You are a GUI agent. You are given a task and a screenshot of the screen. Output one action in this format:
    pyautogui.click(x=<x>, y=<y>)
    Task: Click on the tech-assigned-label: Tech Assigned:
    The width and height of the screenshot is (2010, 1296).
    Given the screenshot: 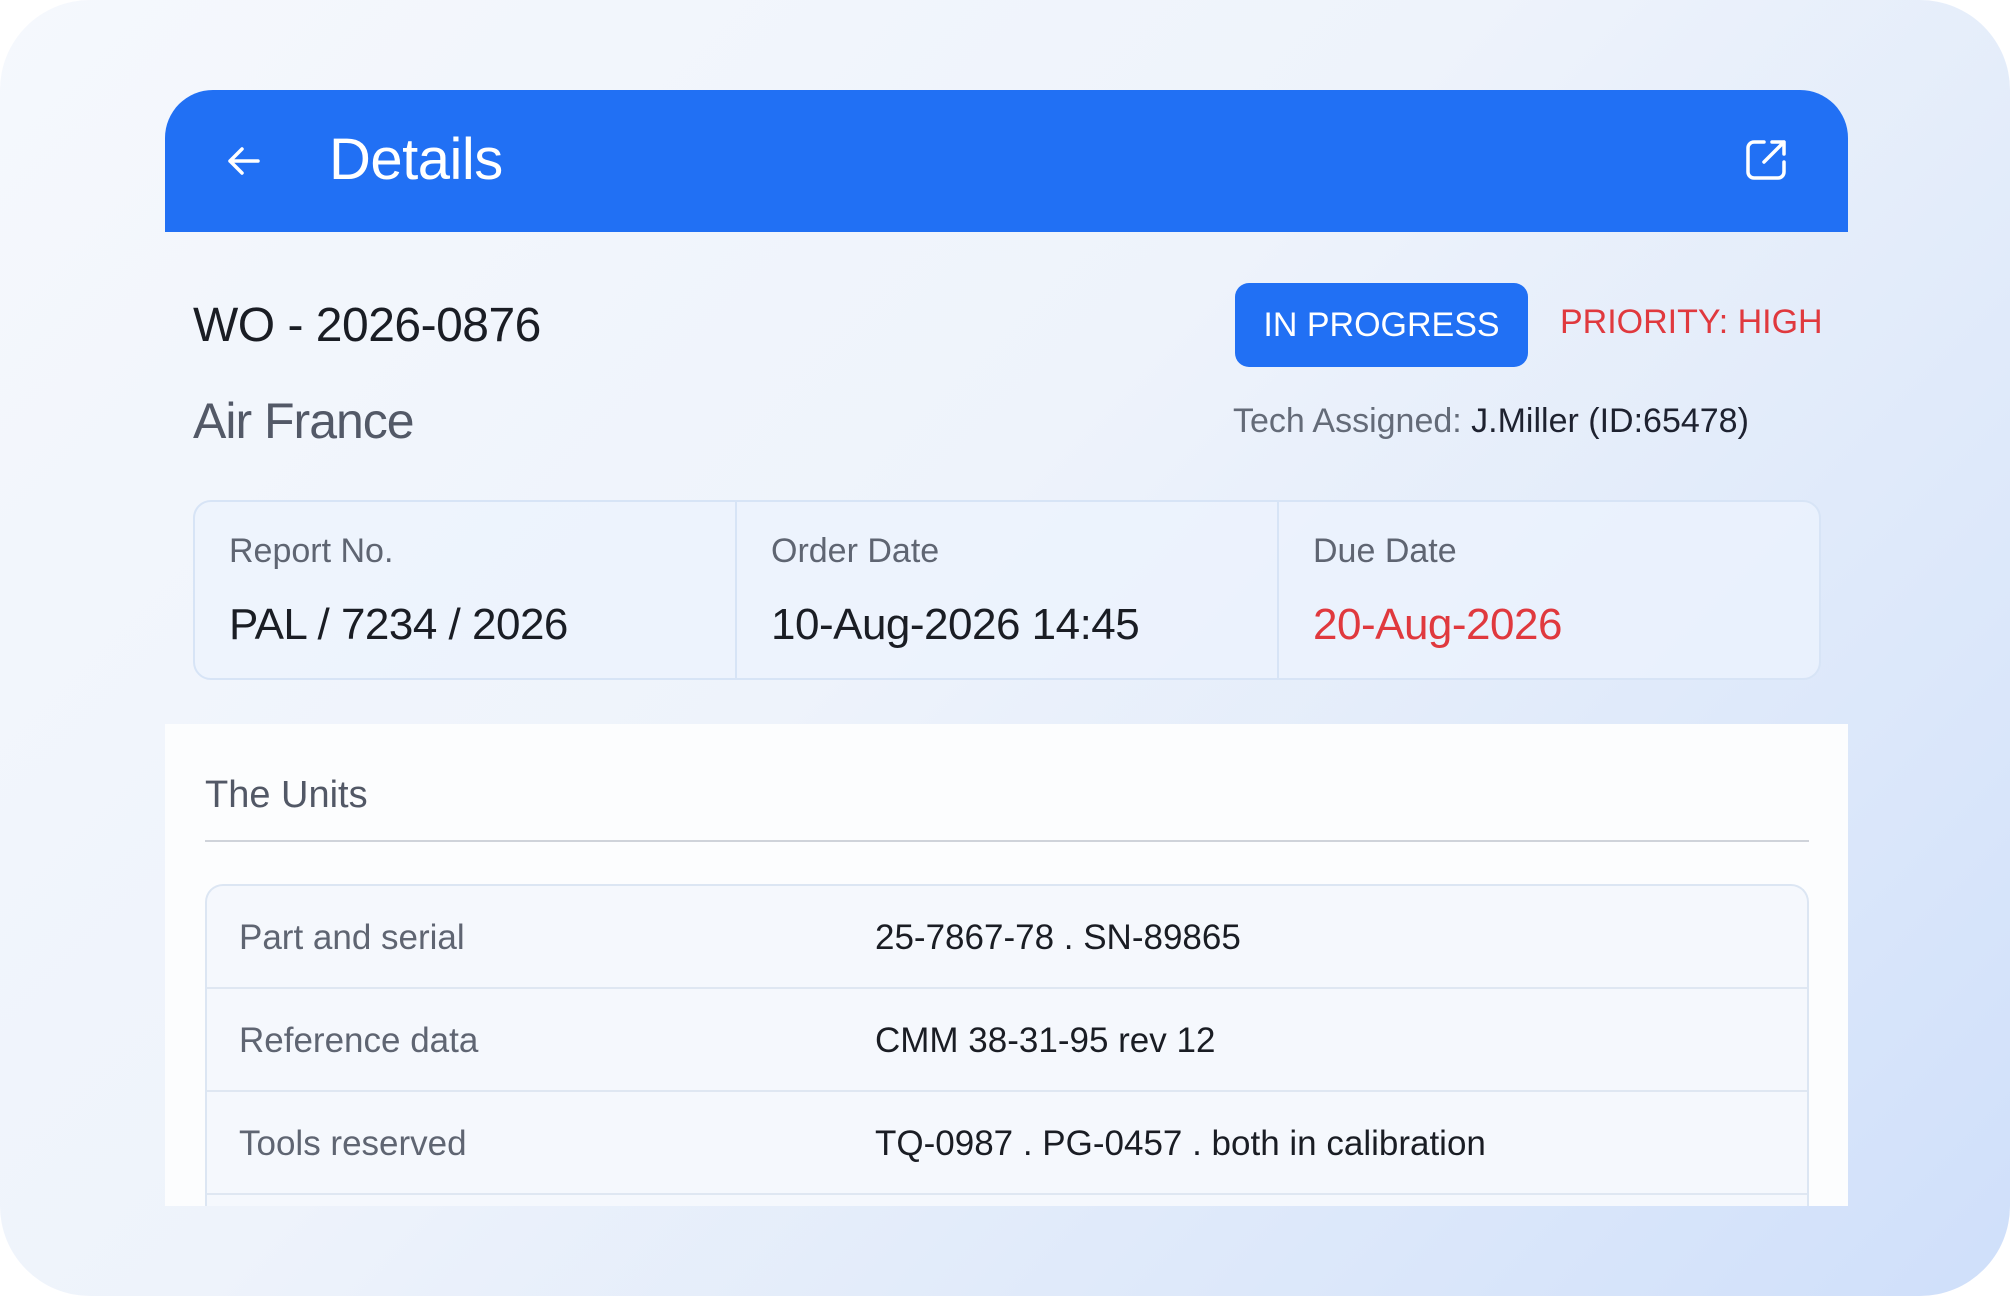 What is the action you would take?
    pyautogui.click(x=1347, y=421)
    